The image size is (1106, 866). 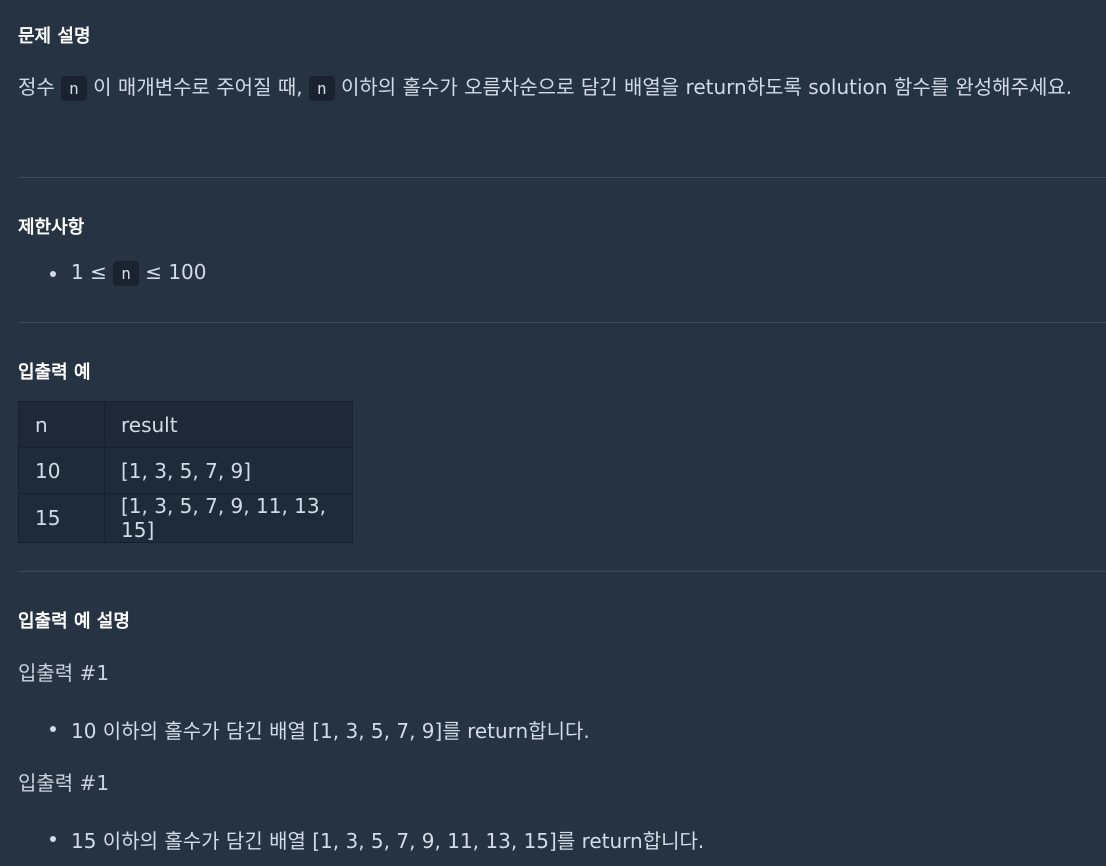 What do you see at coordinates (562, 371) in the screenshot?
I see `io-example-section: 입출력 예` at bounding box center [562, 371].